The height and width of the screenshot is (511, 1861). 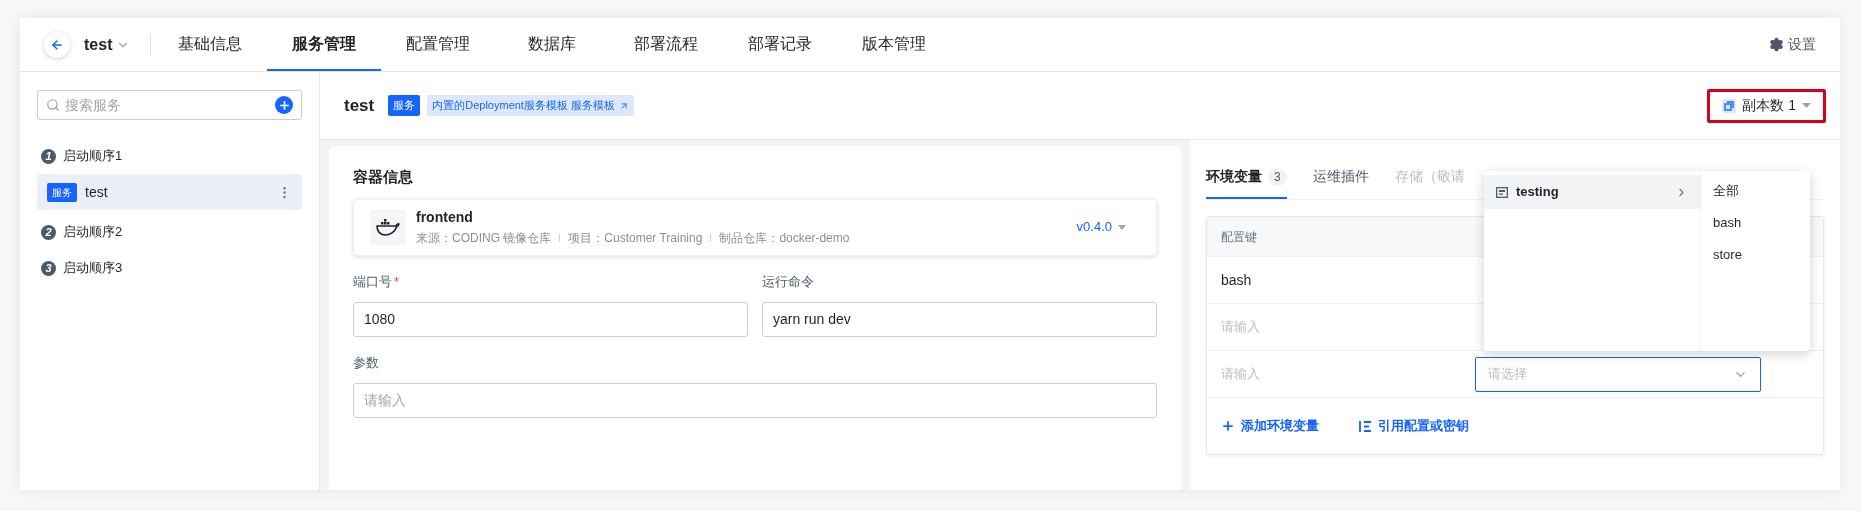 What do you see at coordinates (48, 232) in the screenshot?
I see `order-number: 2` at bounding box center [48, 232].